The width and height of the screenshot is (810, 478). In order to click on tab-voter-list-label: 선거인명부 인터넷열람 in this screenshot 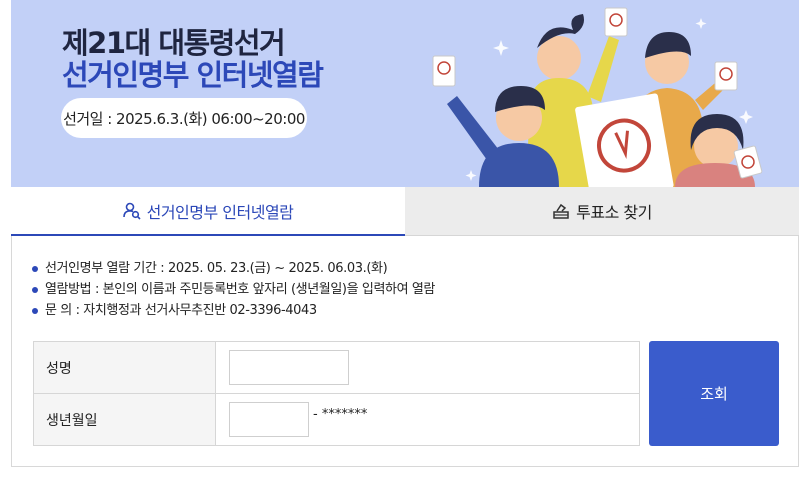, I will do `click(220, 212)`.